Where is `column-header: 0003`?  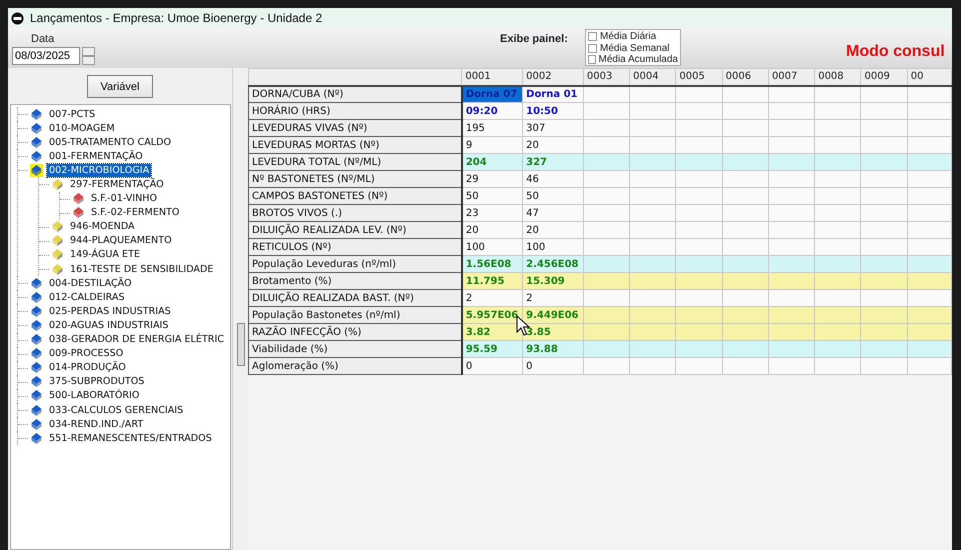
column-header: 0003 is located at coordinates (606, 77).